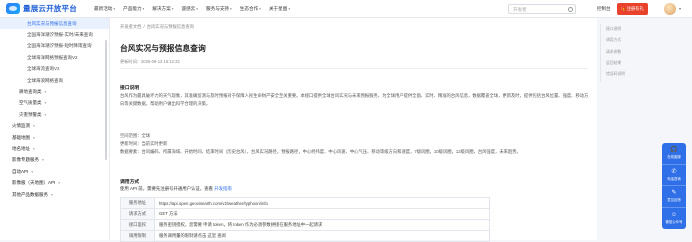 The width and height of the screenshot is (692, 242). What do you see at coordinates (674, 150) in the screenshot?
I see `headset-icon: 🎧` at bounding box center [674, 150].